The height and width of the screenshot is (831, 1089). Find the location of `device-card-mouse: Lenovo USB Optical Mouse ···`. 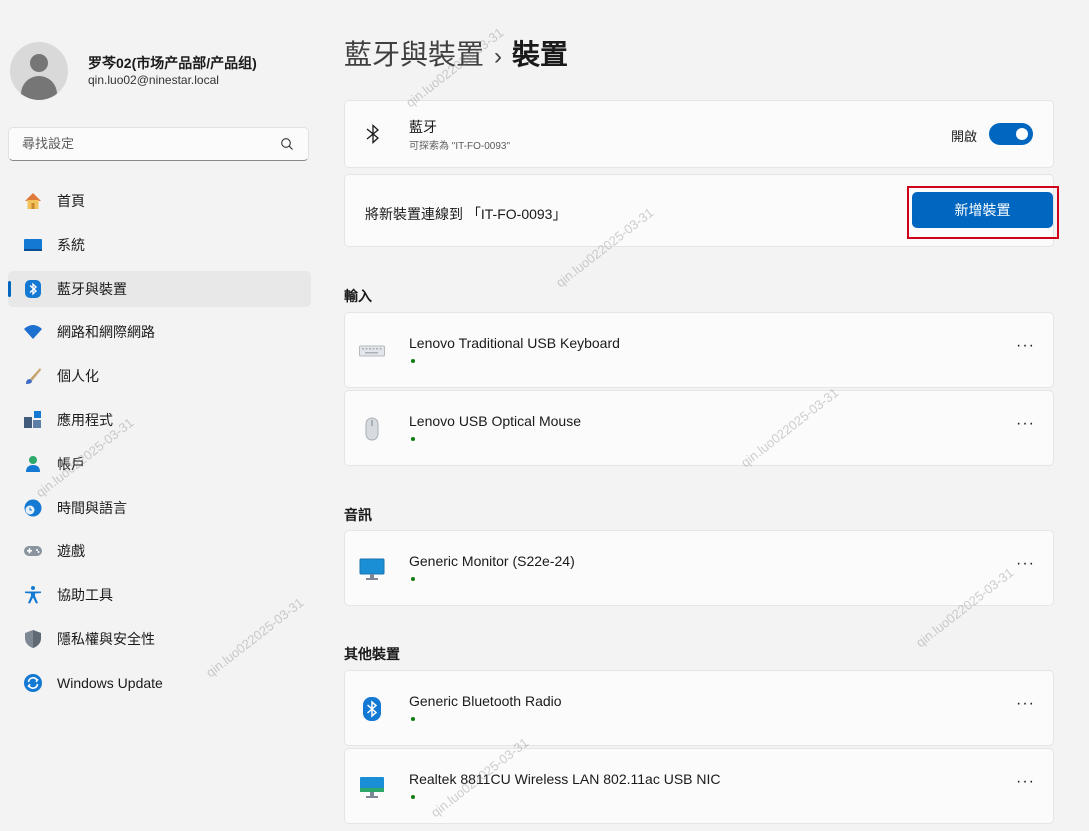

device-card-mouse: Lenovo USB Optical Mouse ··· is located at coordinates (699, 428).